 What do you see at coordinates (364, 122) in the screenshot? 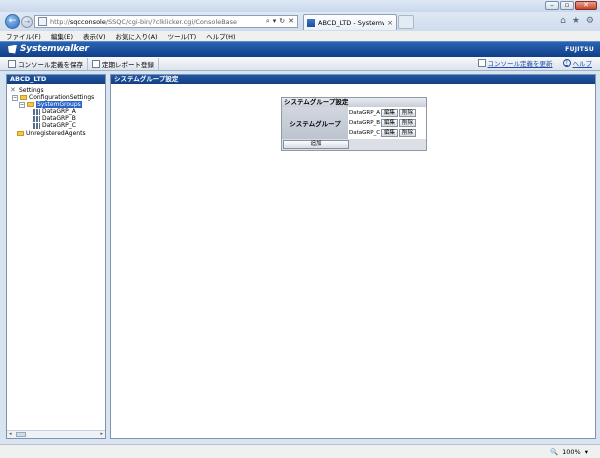
I see `group-name: DataGRP_B` at bounding box center [364, 122].